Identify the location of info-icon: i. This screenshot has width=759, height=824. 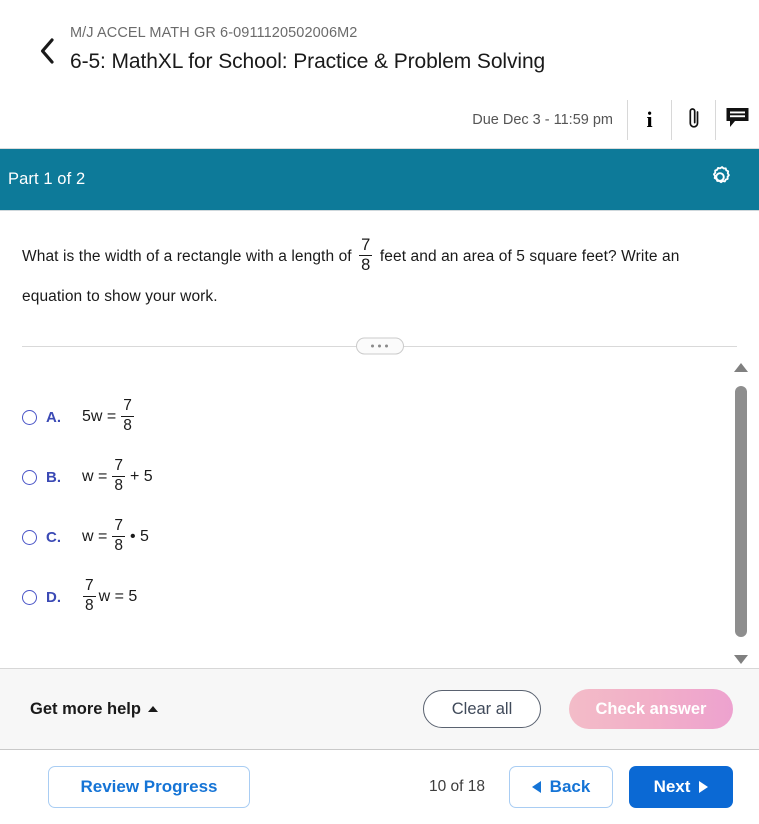
(649, 119).